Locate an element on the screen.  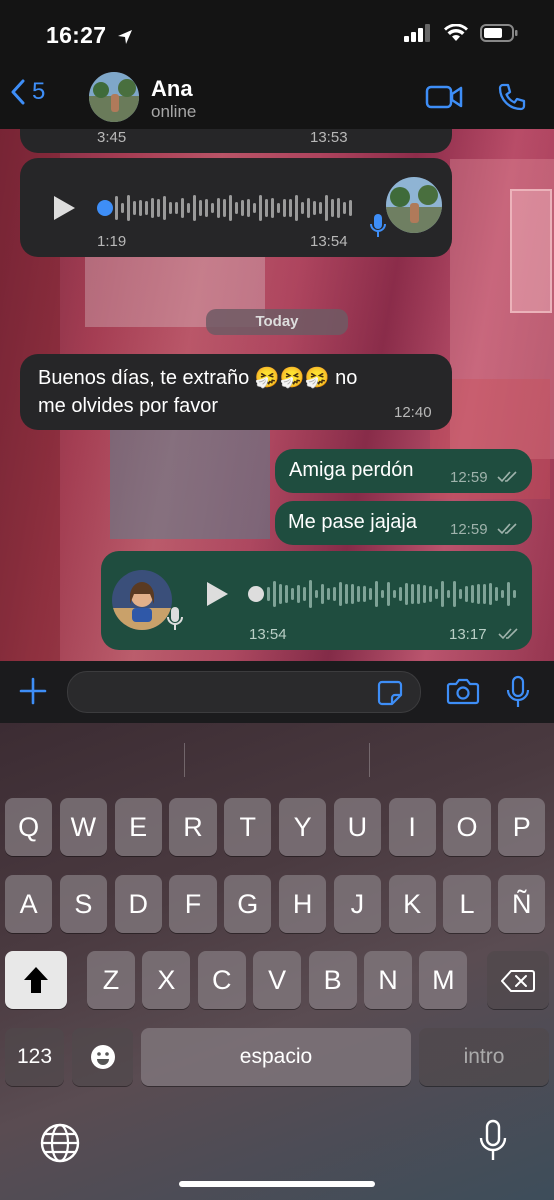
chat-header: 5 Ana online is located at coordinates (277, 96).